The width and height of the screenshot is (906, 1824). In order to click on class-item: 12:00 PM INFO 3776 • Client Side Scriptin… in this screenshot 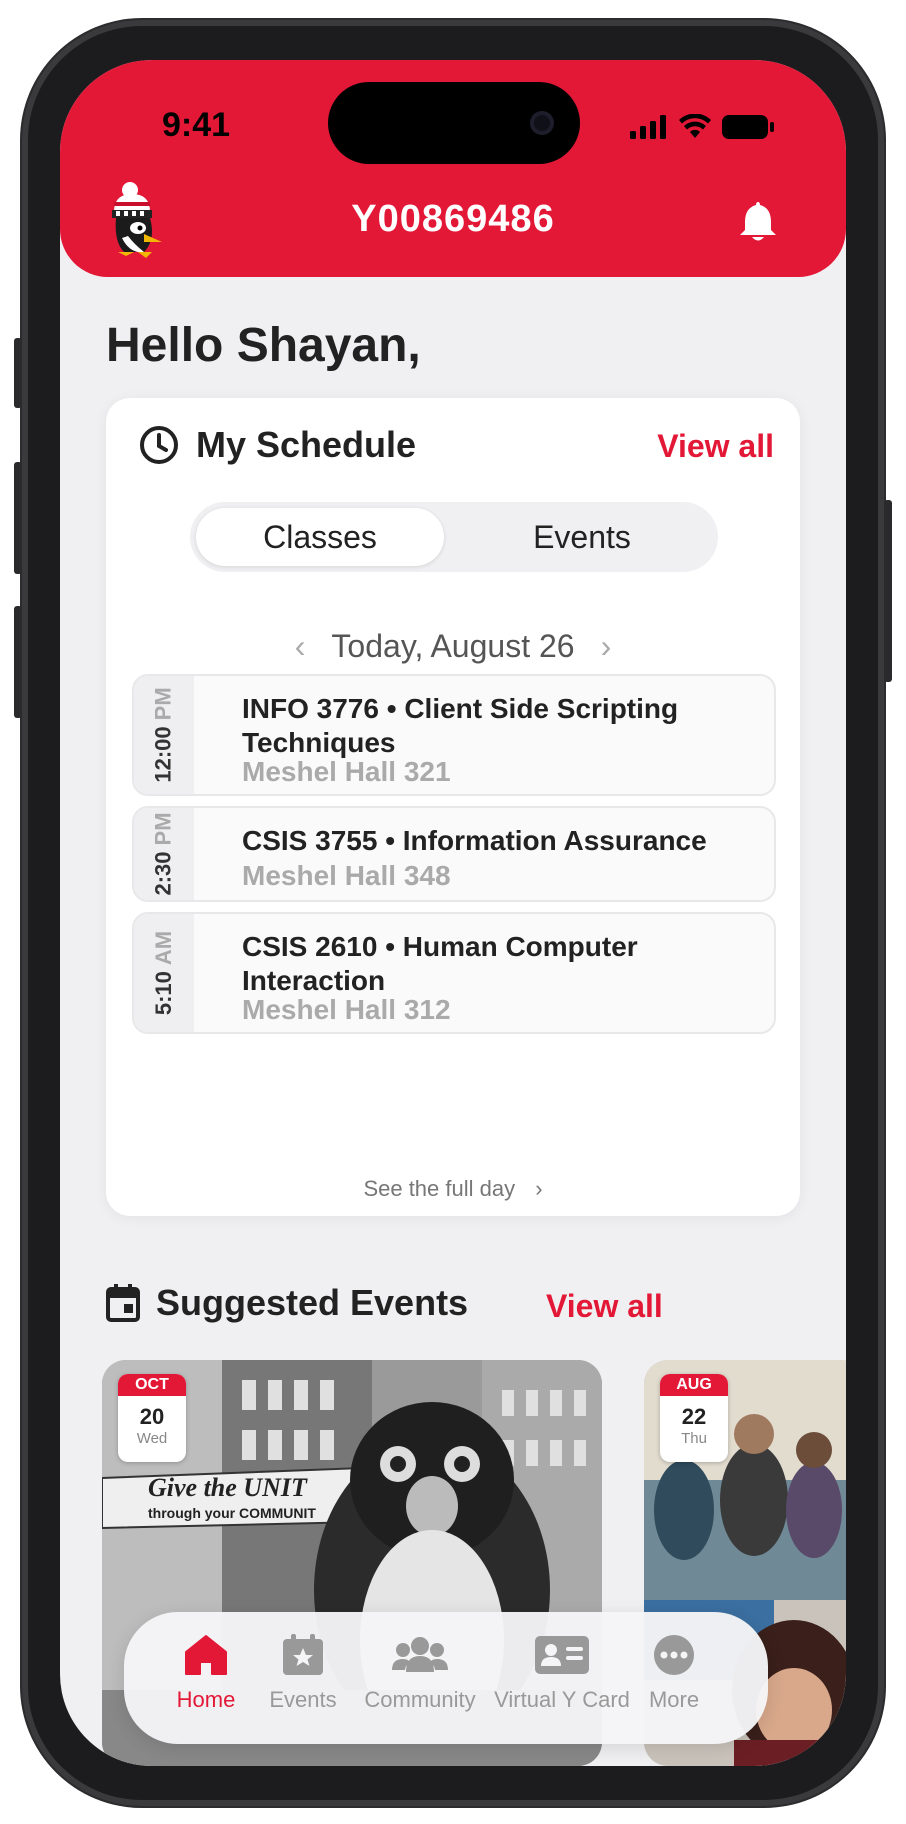, I will do `click(454, 735)`.